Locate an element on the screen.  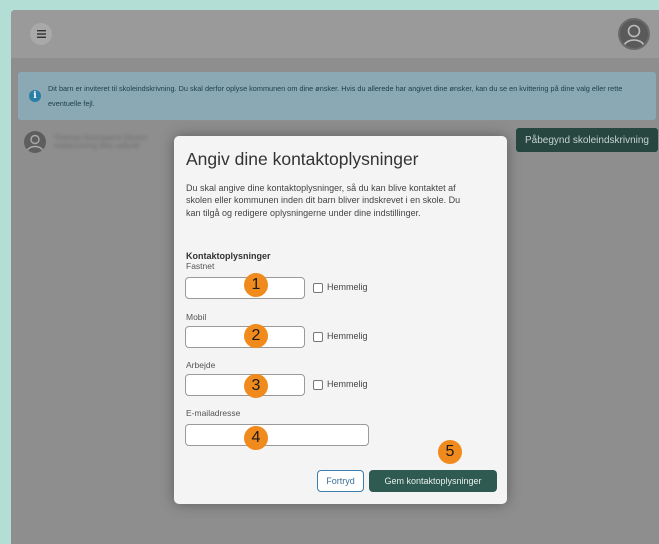
work-secret-label: Hemmelig is located at coordinates (347, 384).